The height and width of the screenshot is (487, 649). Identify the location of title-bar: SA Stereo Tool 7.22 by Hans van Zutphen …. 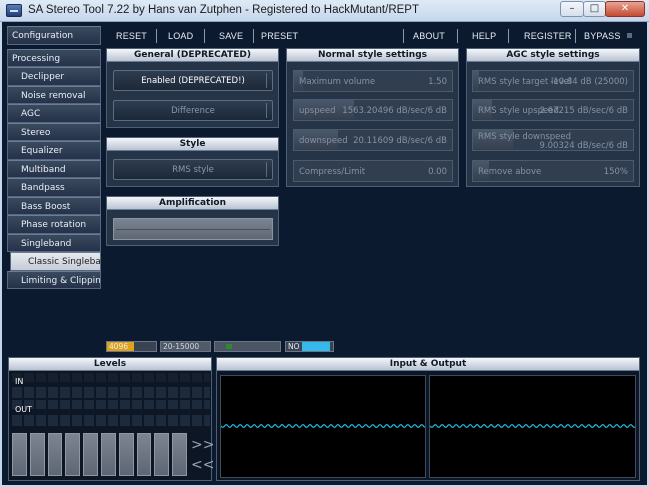
(324, 11).